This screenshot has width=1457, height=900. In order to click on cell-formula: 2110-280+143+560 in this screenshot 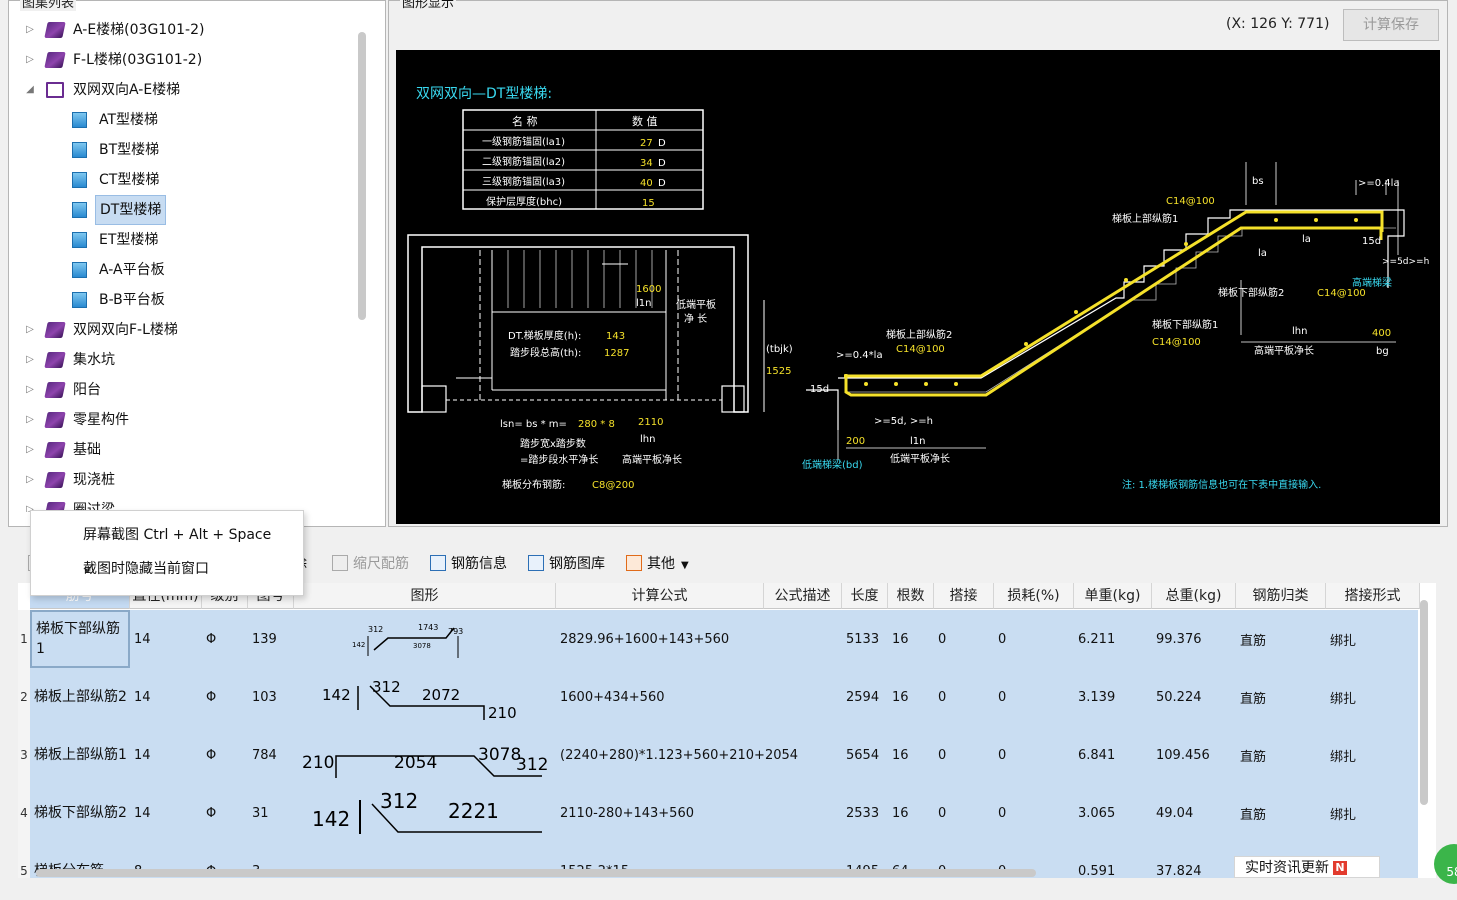, I will do `click(660, 813)`.